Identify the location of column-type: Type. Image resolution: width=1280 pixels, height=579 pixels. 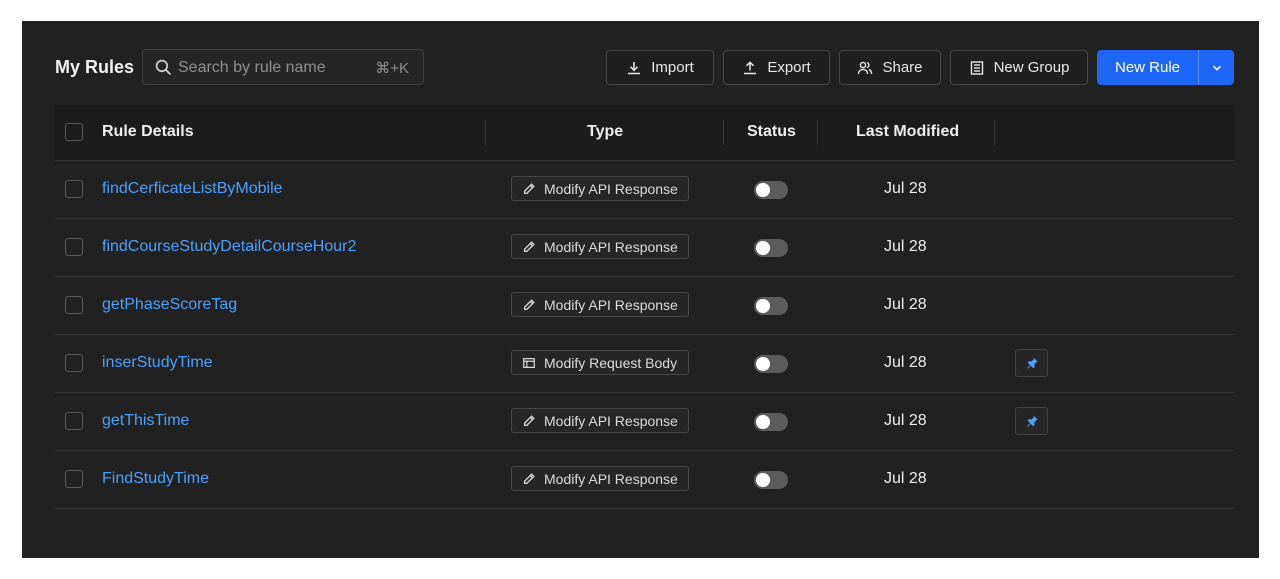
(605, 132).